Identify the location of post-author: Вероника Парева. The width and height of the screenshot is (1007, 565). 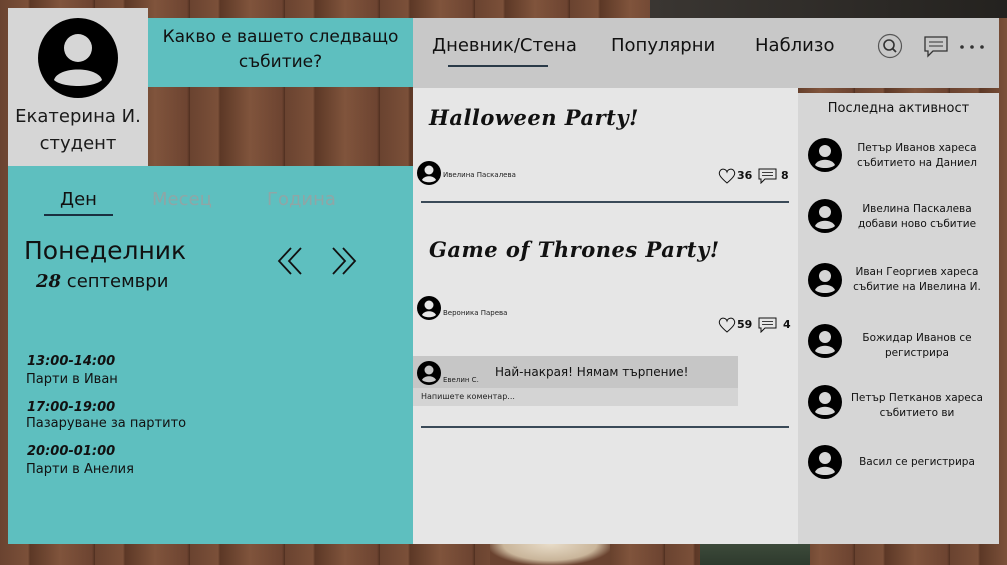
(475, 313).